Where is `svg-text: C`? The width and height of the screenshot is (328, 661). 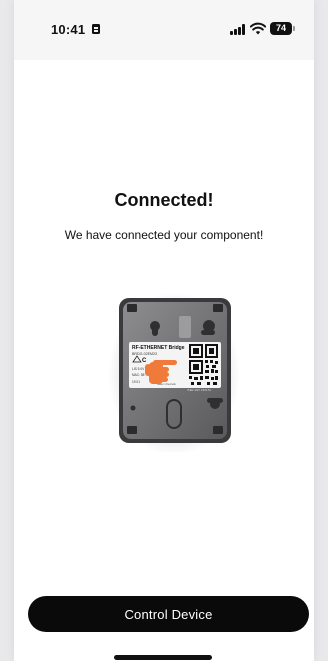
svg-text: C is located at coordinates (144, 361).